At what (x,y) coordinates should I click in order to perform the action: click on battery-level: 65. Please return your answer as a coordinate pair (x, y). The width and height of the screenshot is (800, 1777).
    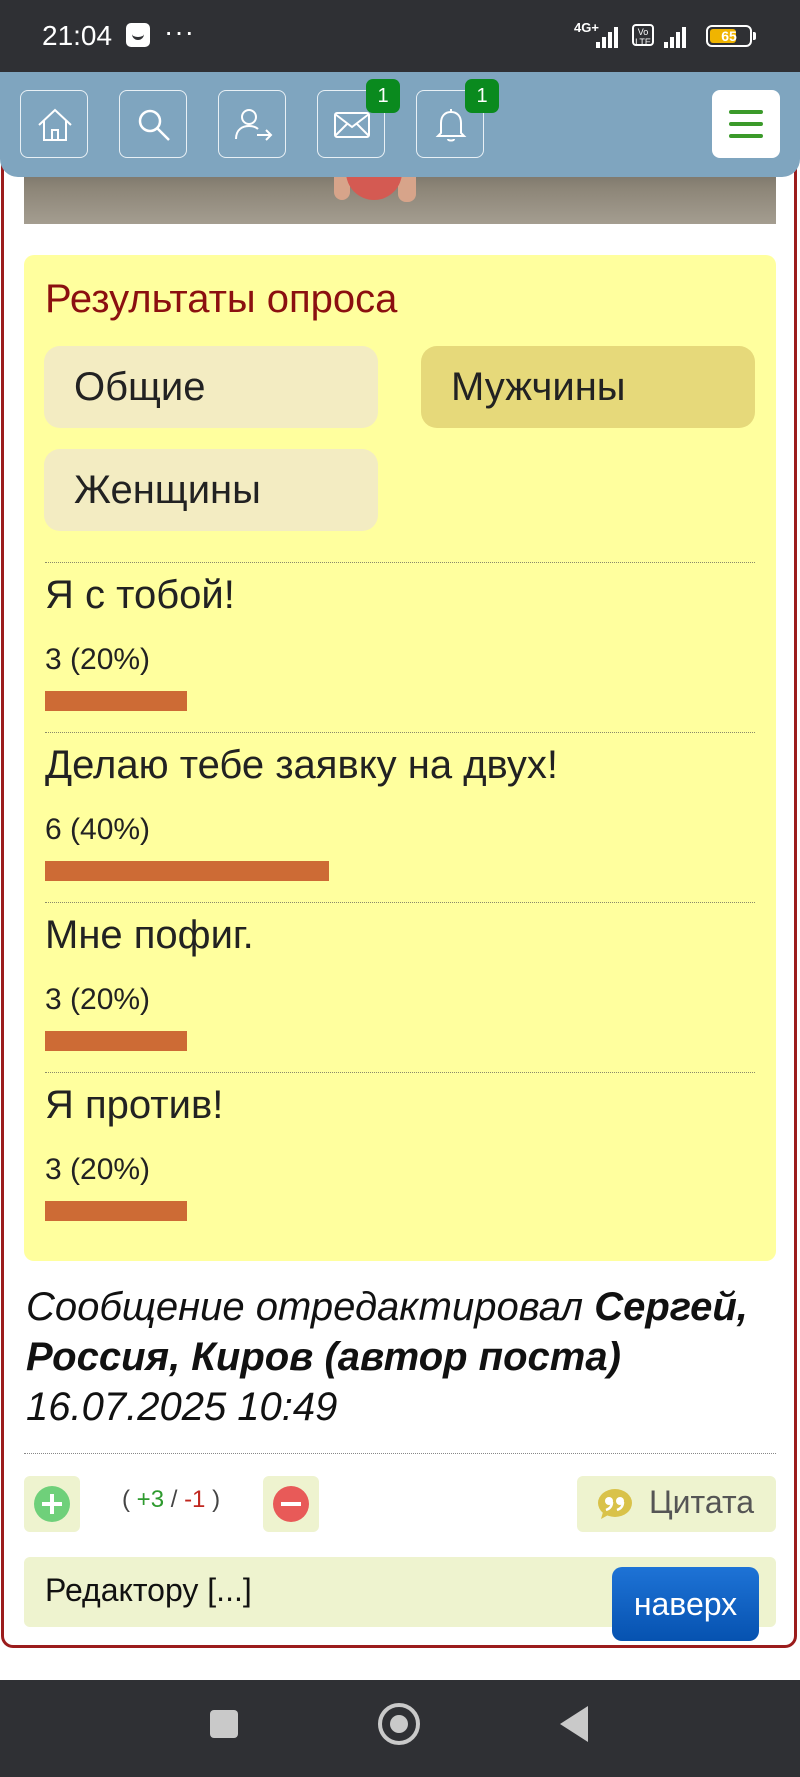
    Looking at the image, I should click on (729, 36).